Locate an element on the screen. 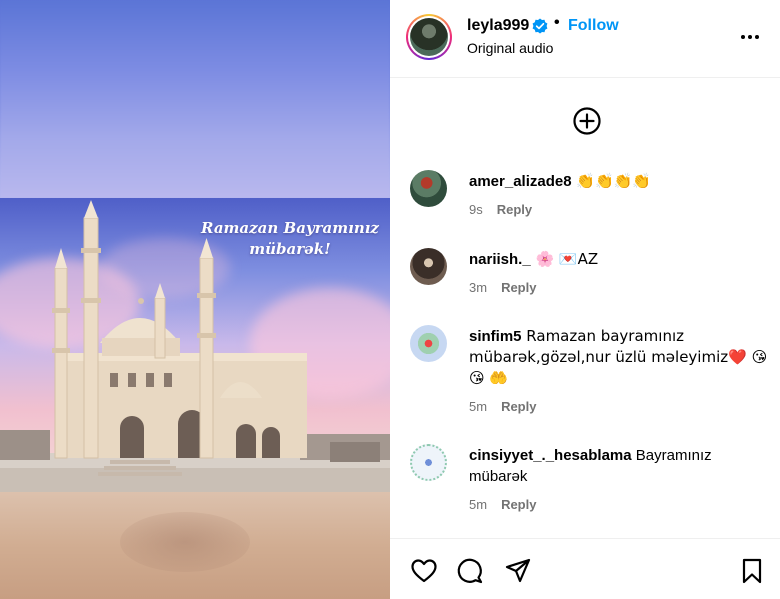 Image resolution: width=780 pixels, height=599 pixels. comment-username: cinsiyyet_._hesablama is located at coordinates (550, 455).